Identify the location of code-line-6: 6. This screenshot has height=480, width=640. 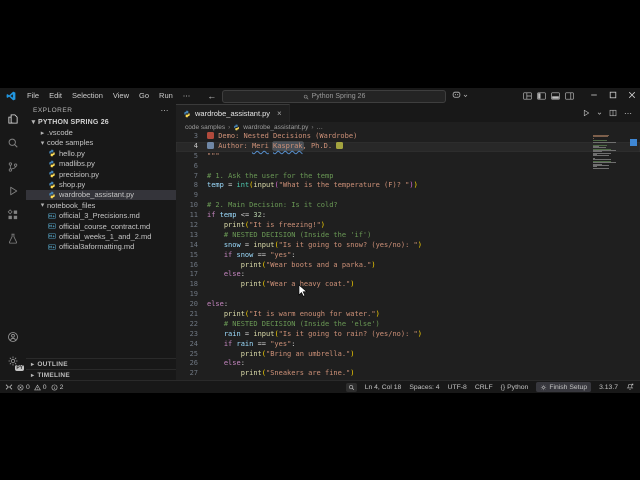
(408, 167).